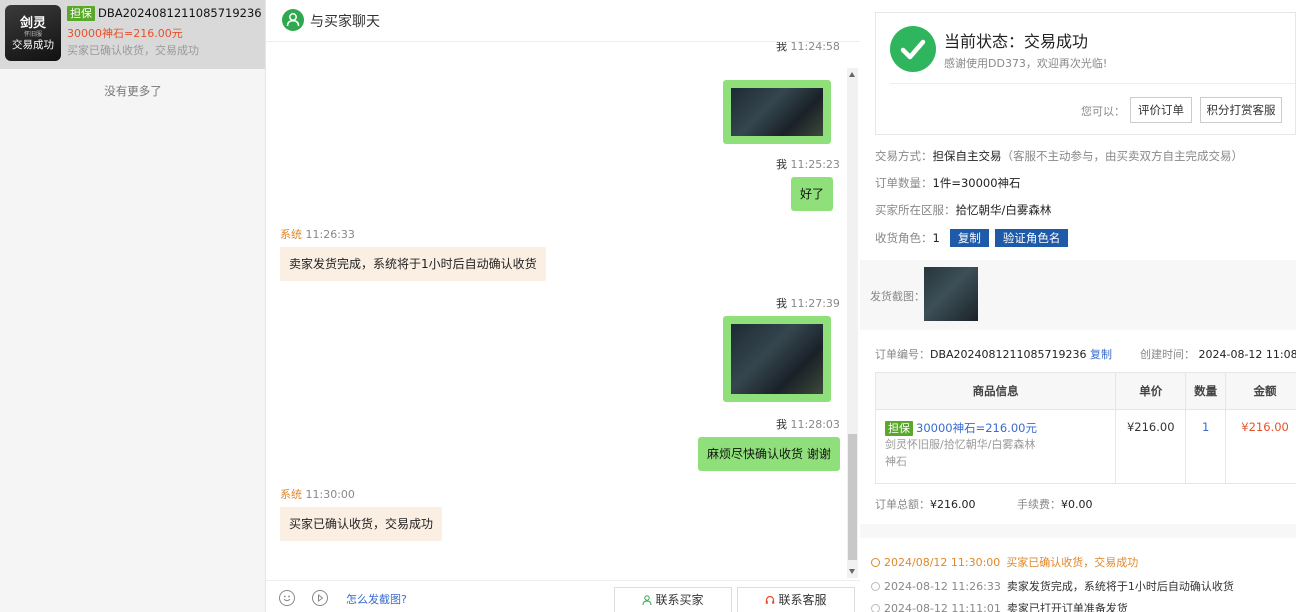 The image size is (1296, 612). I want to click on role-label: 收货角色：, so click(904, 238).